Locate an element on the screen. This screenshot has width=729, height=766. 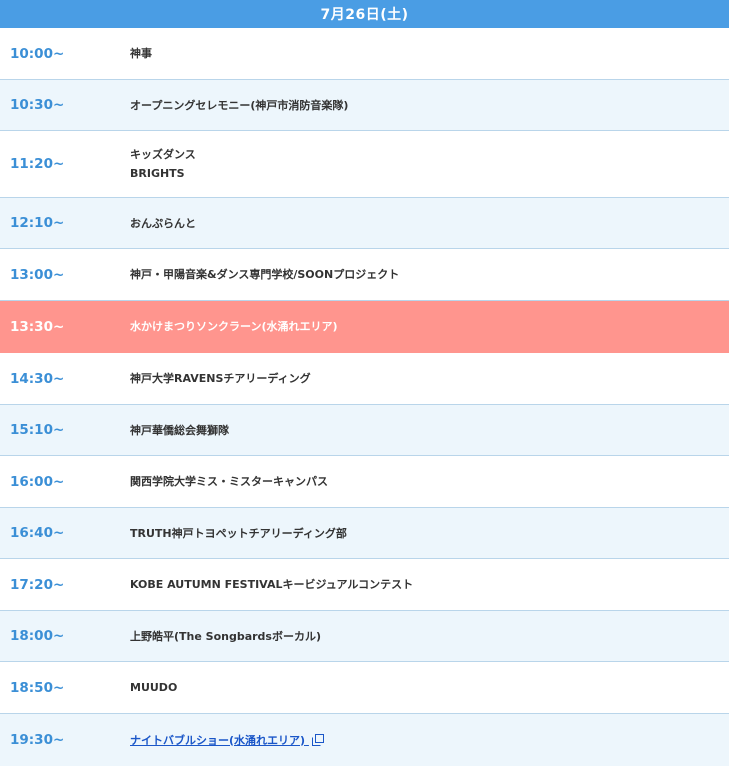
schedule-row: 11:20~ キッズダンス BRIGHTS is located at coordinates (364, 164).